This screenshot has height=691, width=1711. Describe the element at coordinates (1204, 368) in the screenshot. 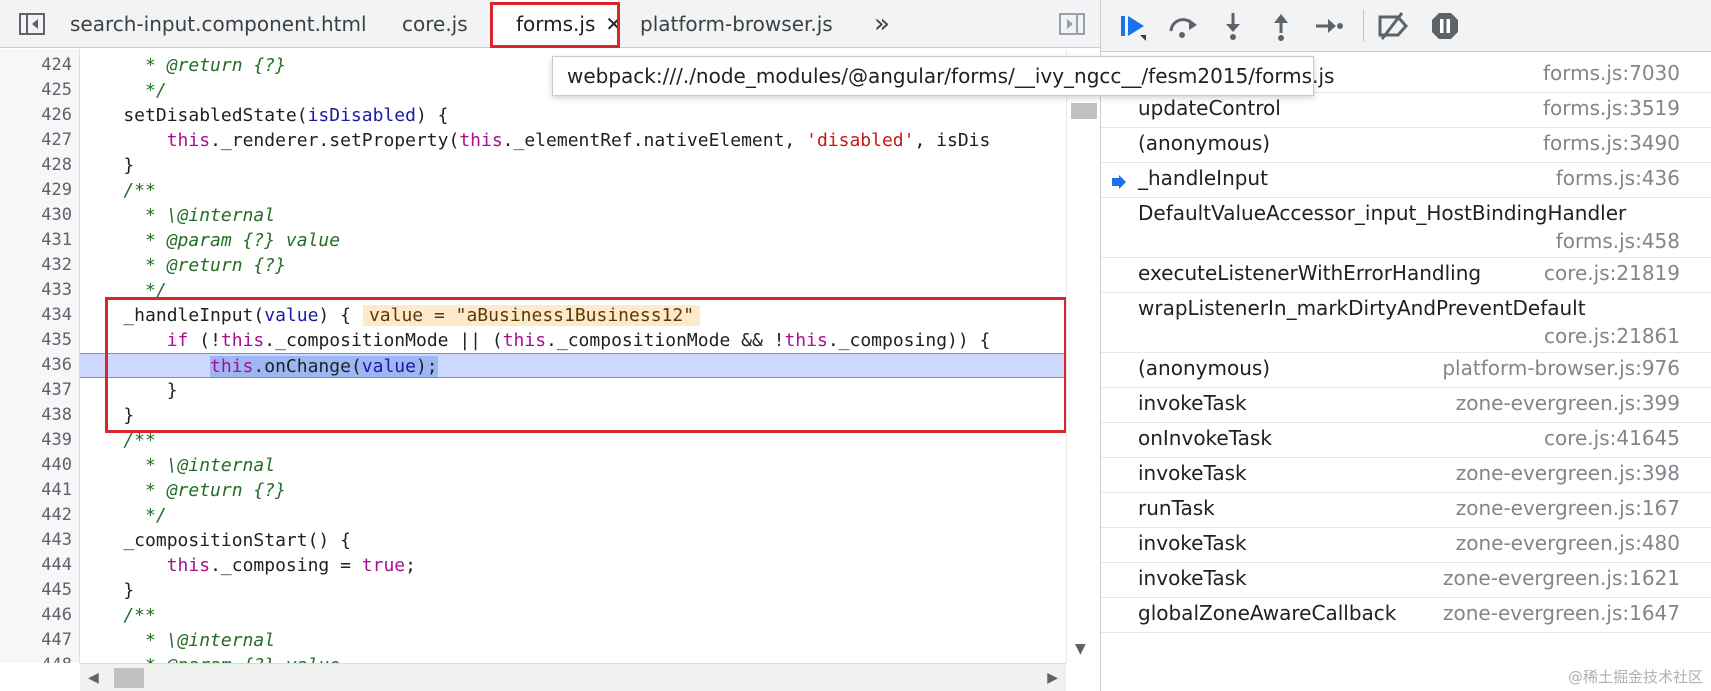

I see `frame-function-name: (anonymous)` at that location.